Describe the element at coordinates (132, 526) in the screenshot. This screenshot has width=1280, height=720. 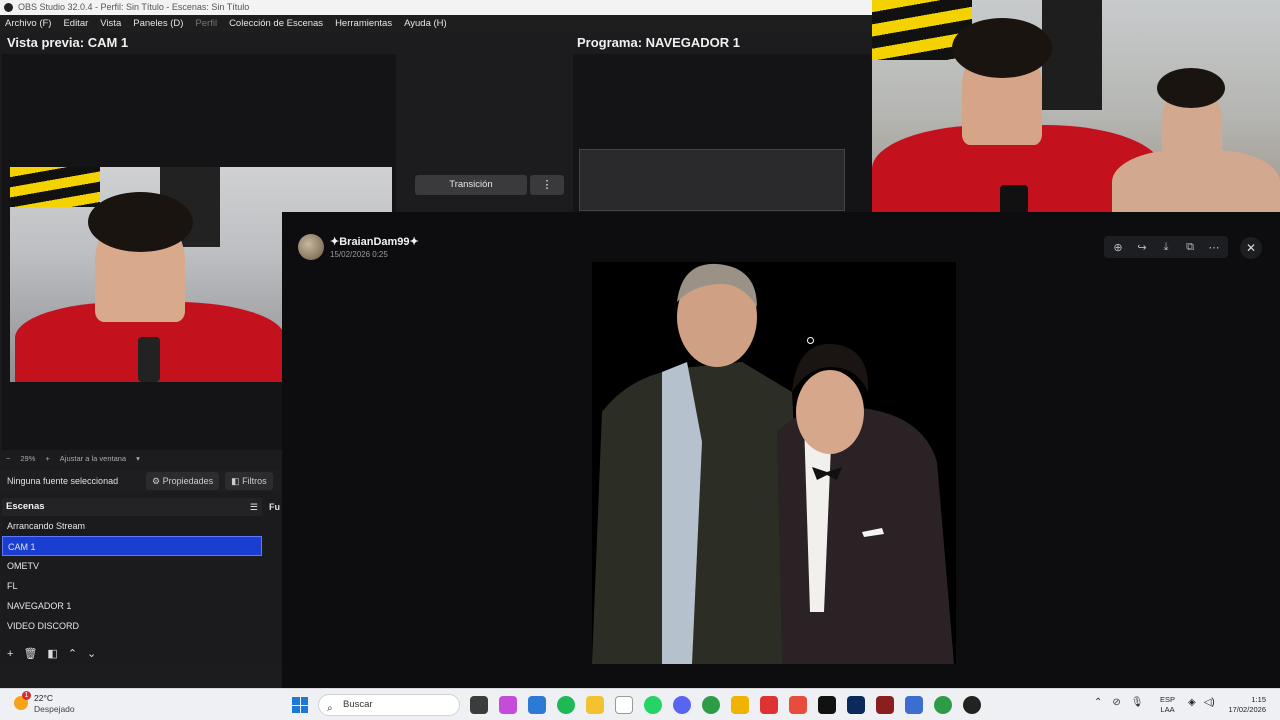
I see `scene-item: Arrancando Stream` at that location.